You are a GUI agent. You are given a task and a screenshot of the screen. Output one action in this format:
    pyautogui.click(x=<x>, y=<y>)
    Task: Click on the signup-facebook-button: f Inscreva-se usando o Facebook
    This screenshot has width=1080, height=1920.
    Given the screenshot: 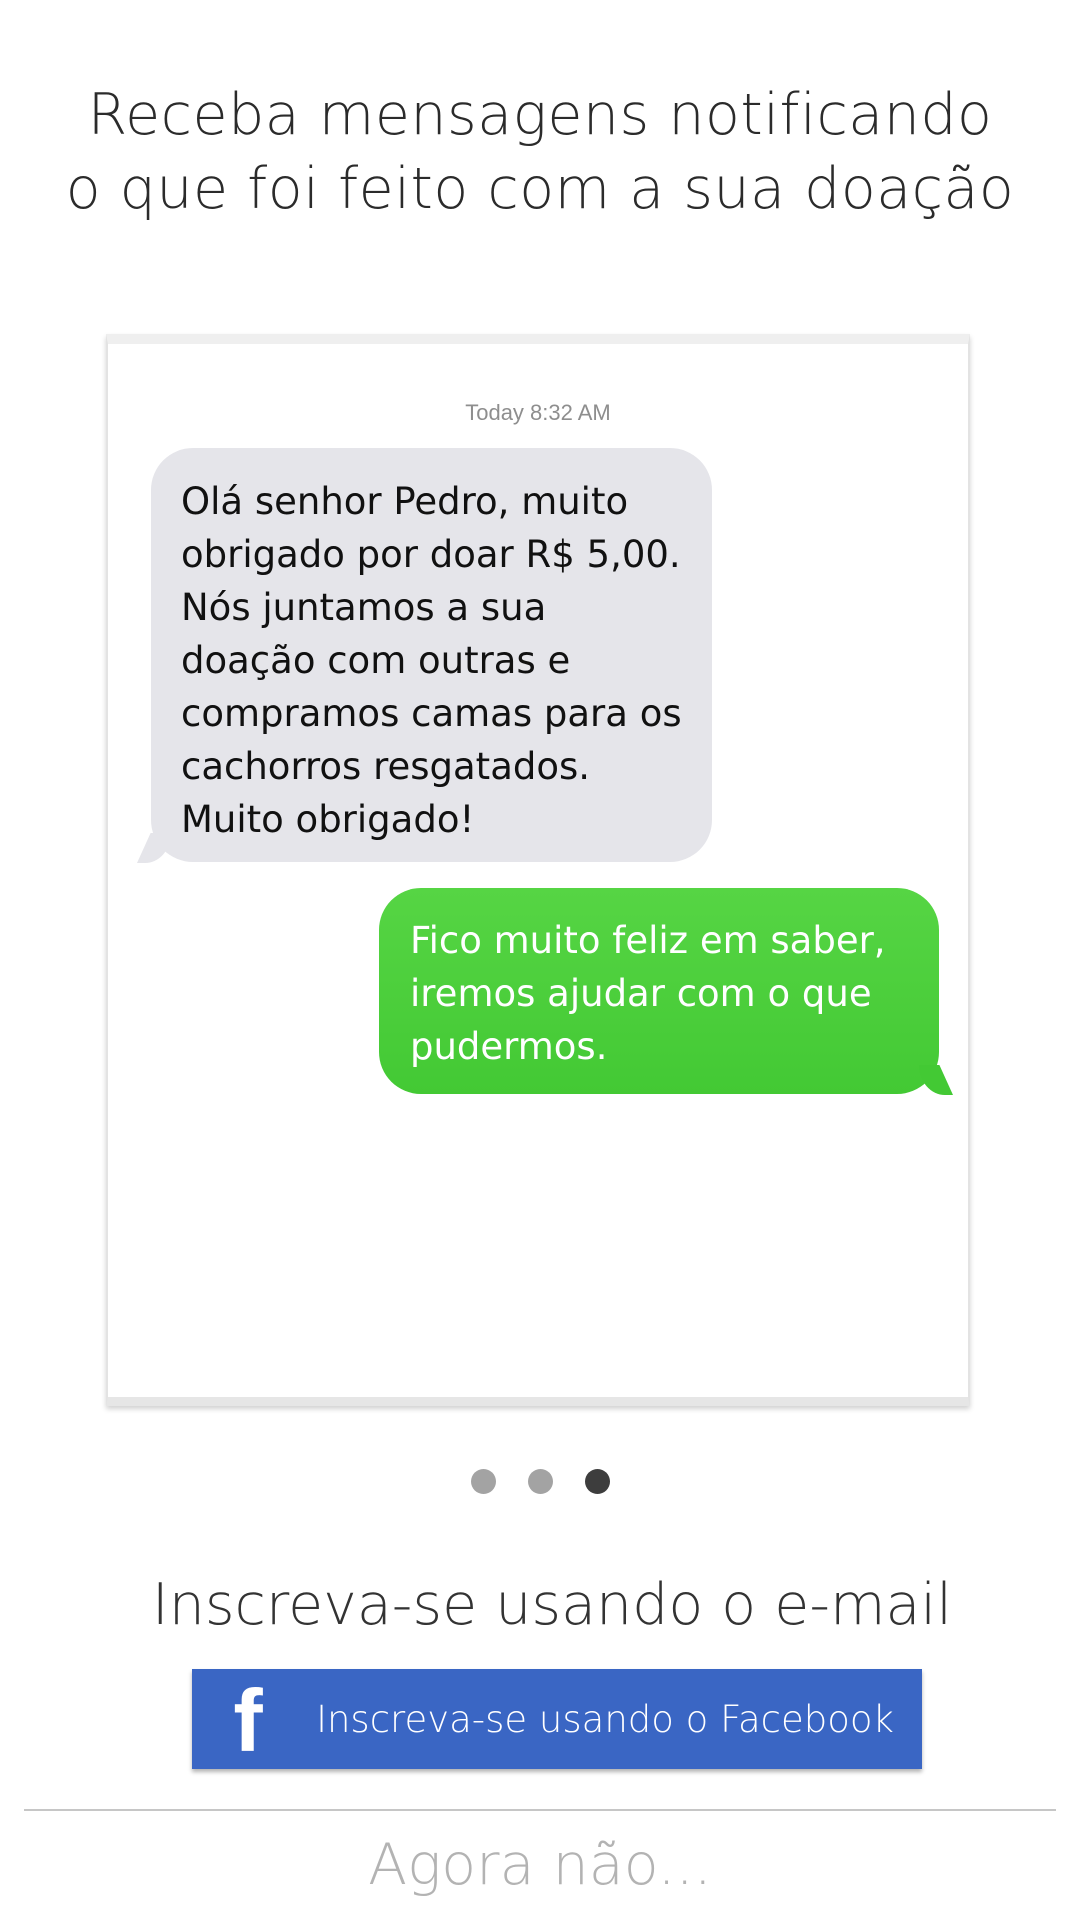 What is the action you would take?
    pyautogui.click(x=557, y=1719)
    